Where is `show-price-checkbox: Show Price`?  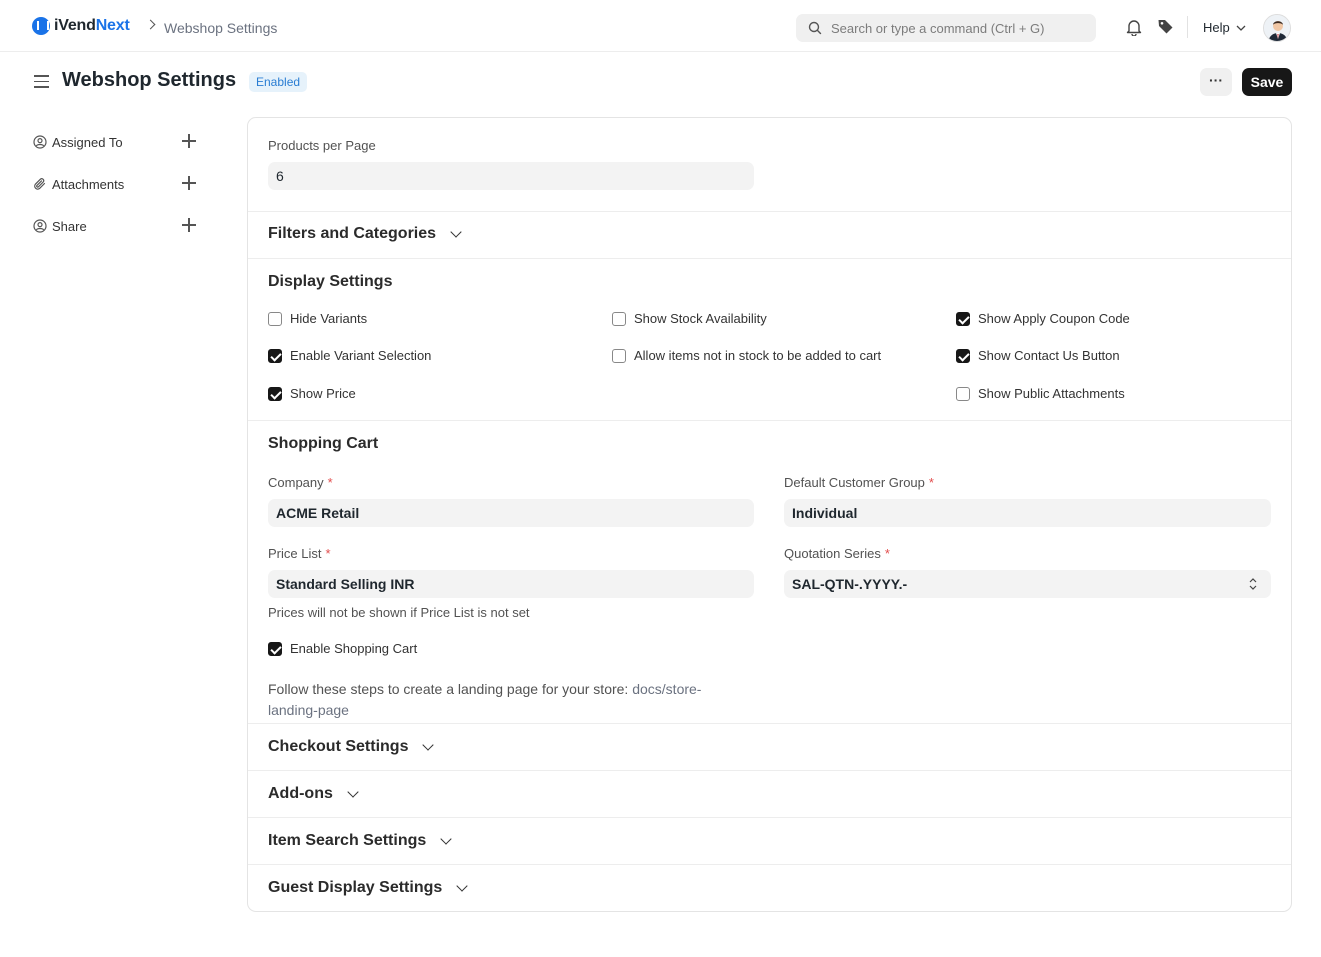
show-price-checkbox: Show Price is located at coordinates (312, 393).